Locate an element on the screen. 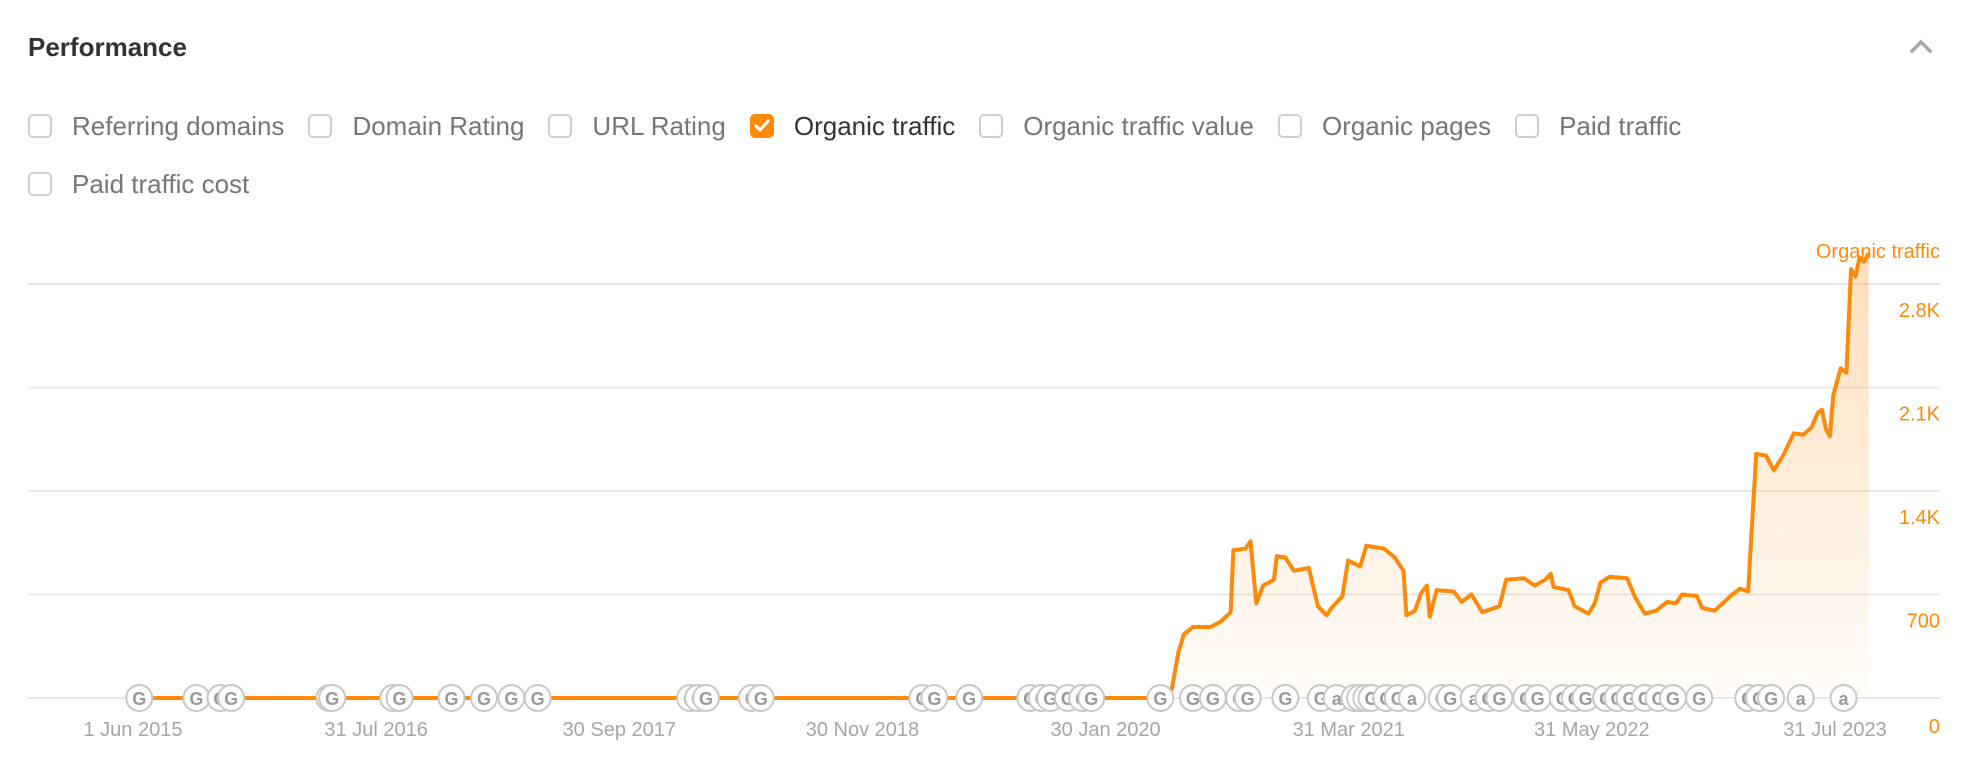 This screenshot has width=1964, height=768. filter-referring-domains: Referring domains is located at coordinates (156, 126).